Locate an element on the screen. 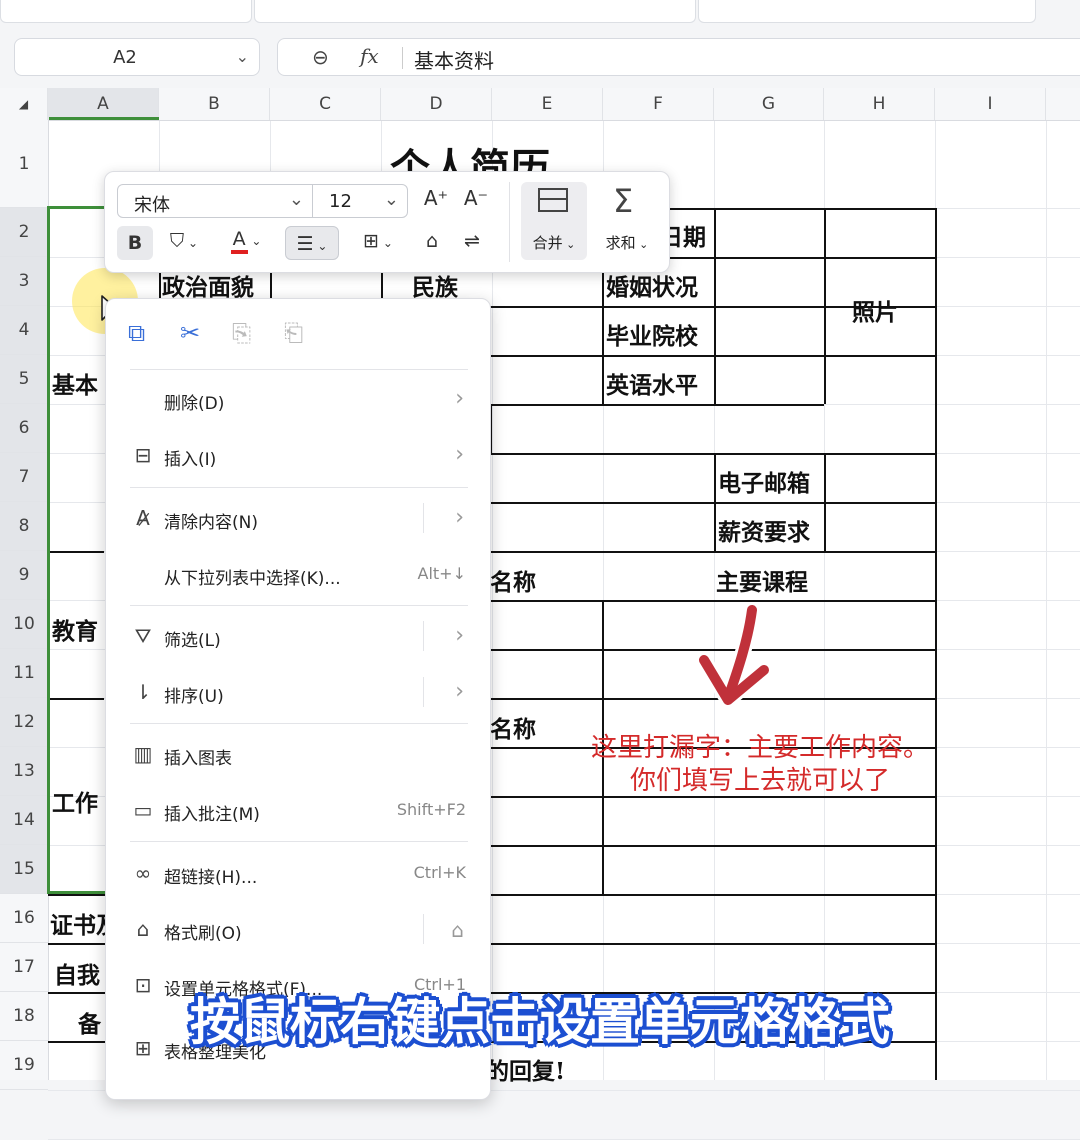  cell-school-label: 毕业院校 is located at coordinates (652, 334).